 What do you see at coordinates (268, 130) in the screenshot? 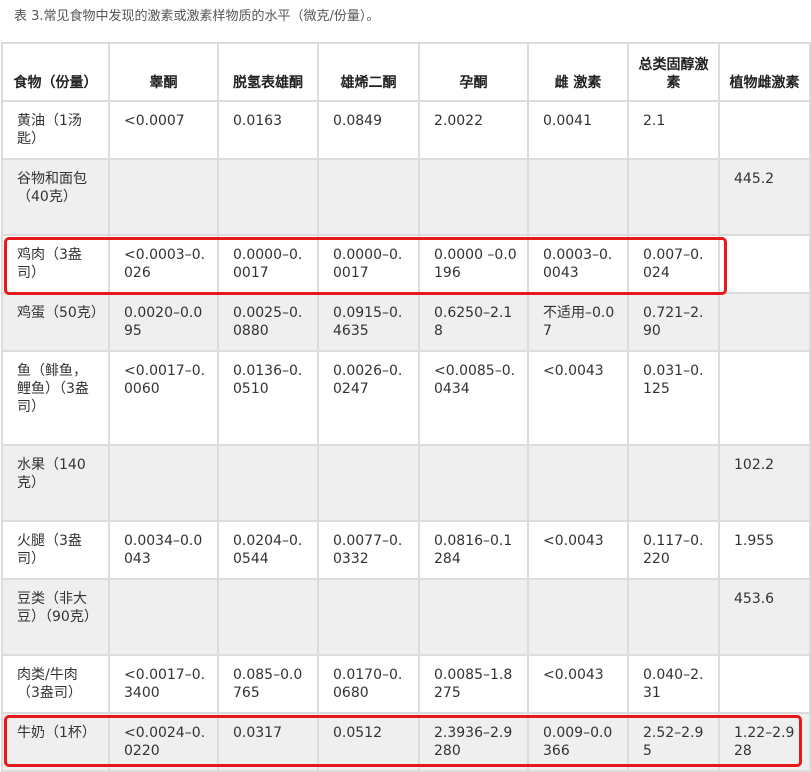
I see `cell-dhea: 0.0163` at bounding box center [268, 130].